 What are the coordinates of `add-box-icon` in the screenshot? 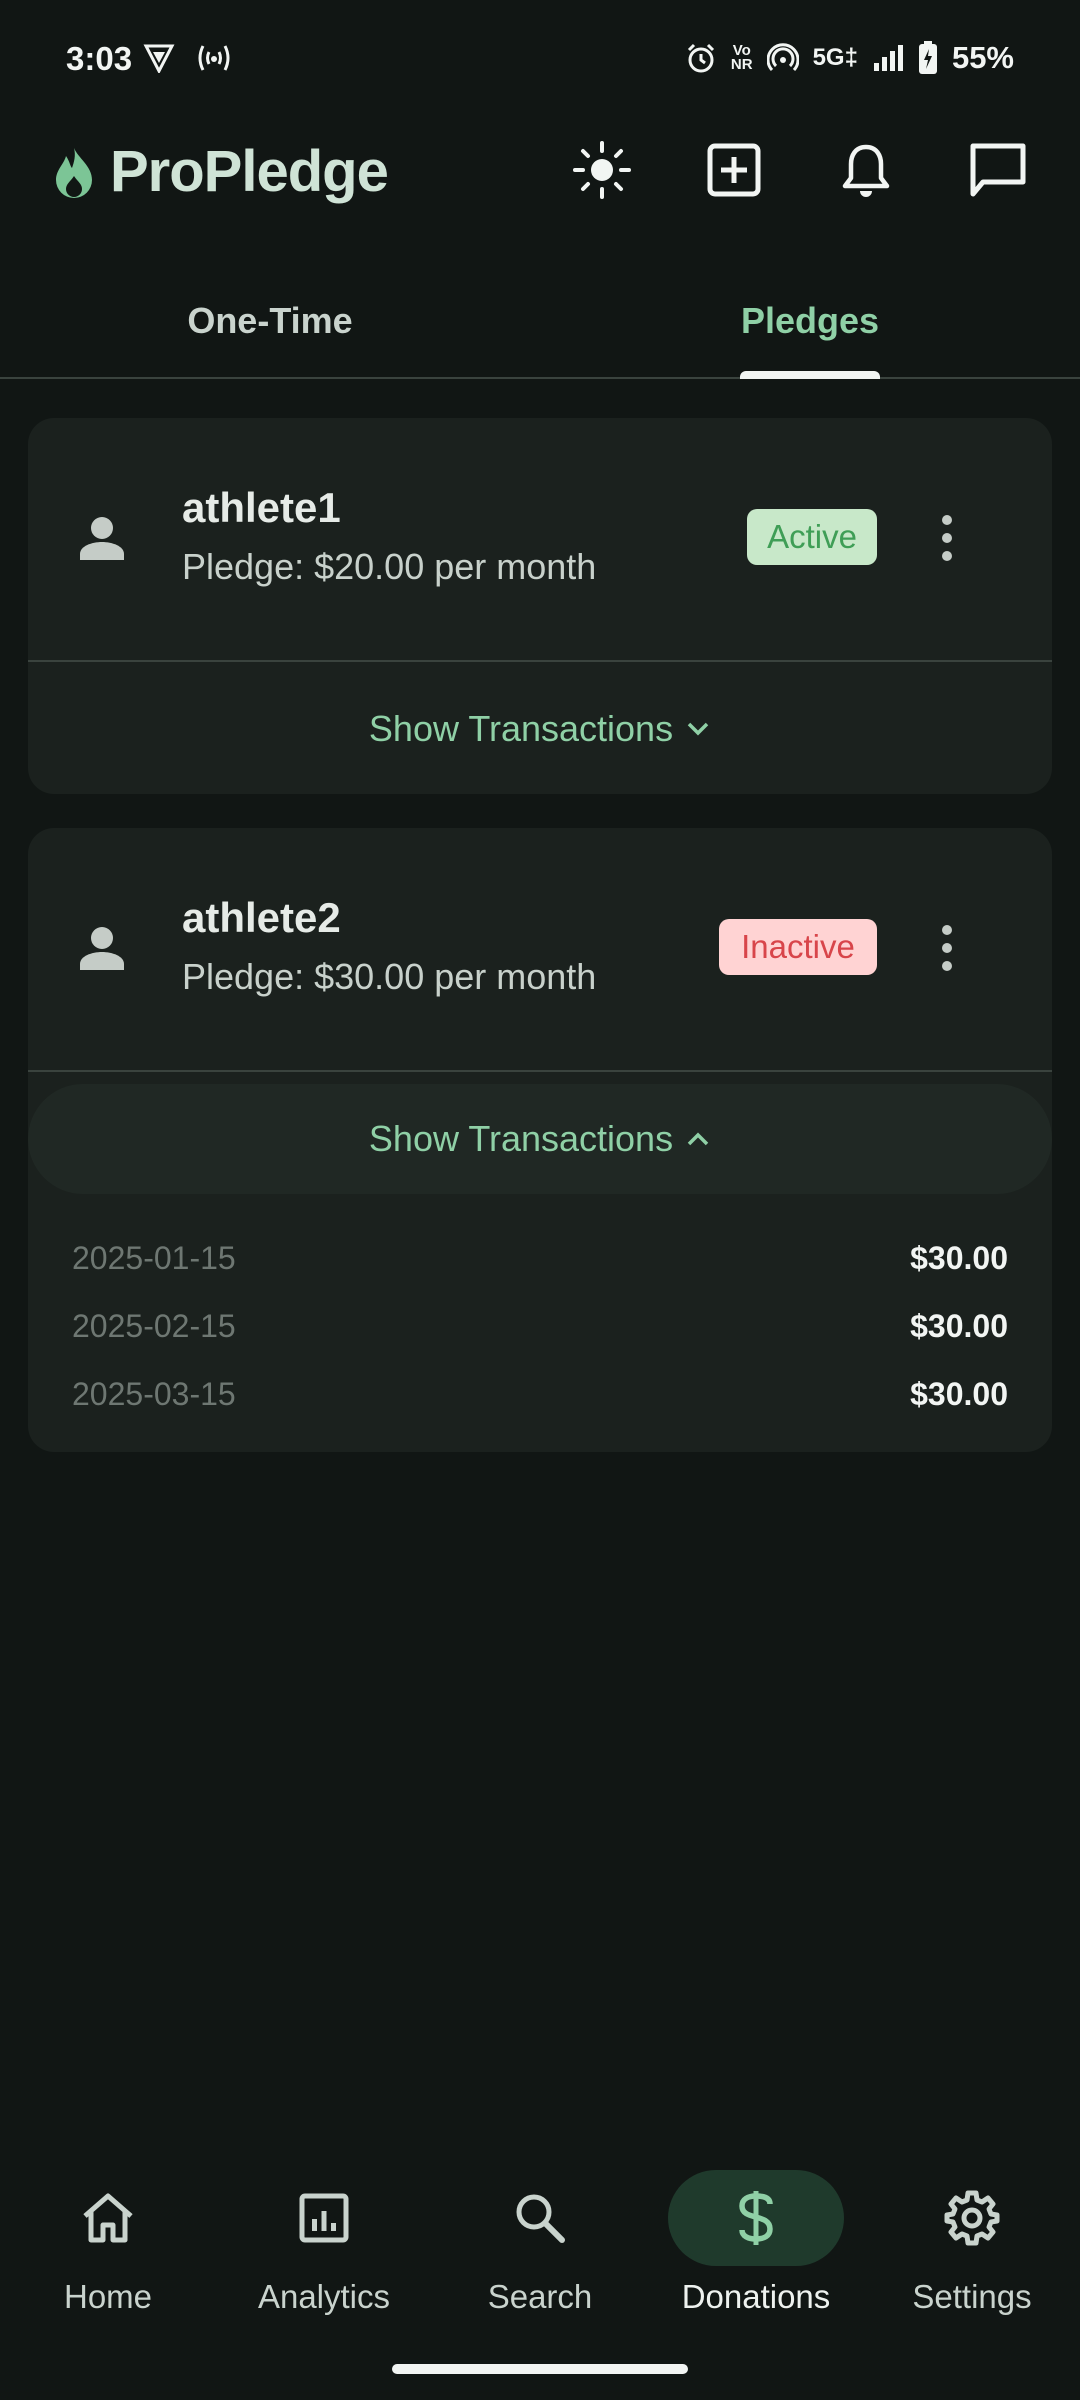 It's located at (734, 170).